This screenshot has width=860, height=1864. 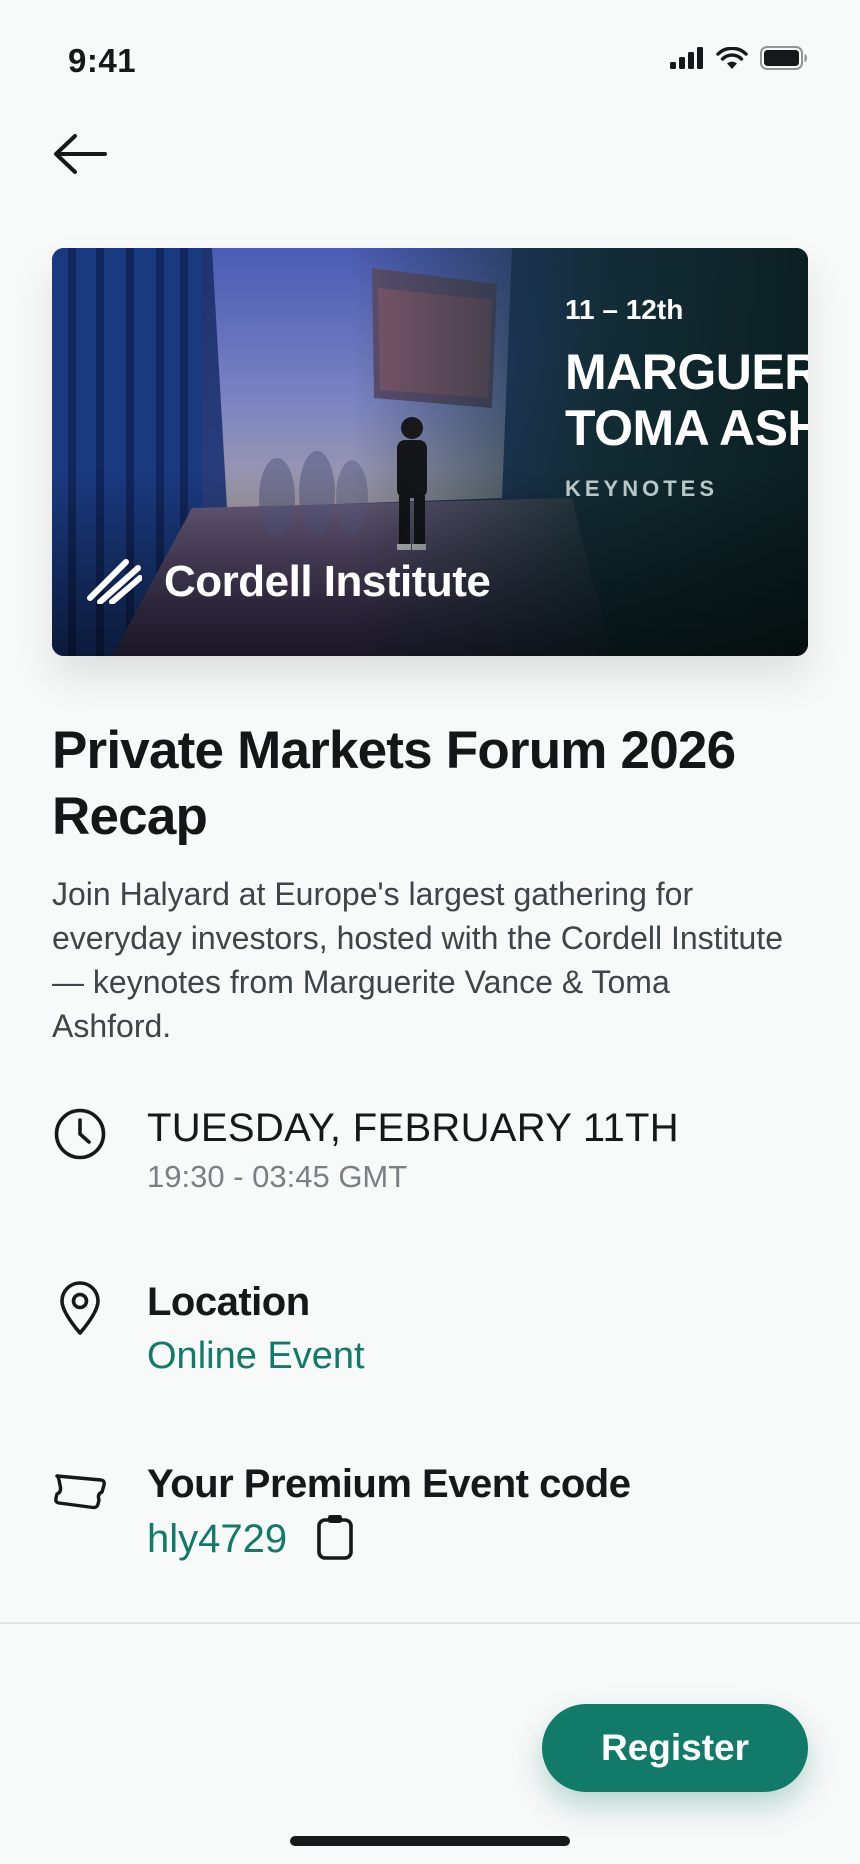 What do you see at coordinates (388, 1539) in the screenshot?
I see `code-line: hly4729` at bounding box center [388, 1539].